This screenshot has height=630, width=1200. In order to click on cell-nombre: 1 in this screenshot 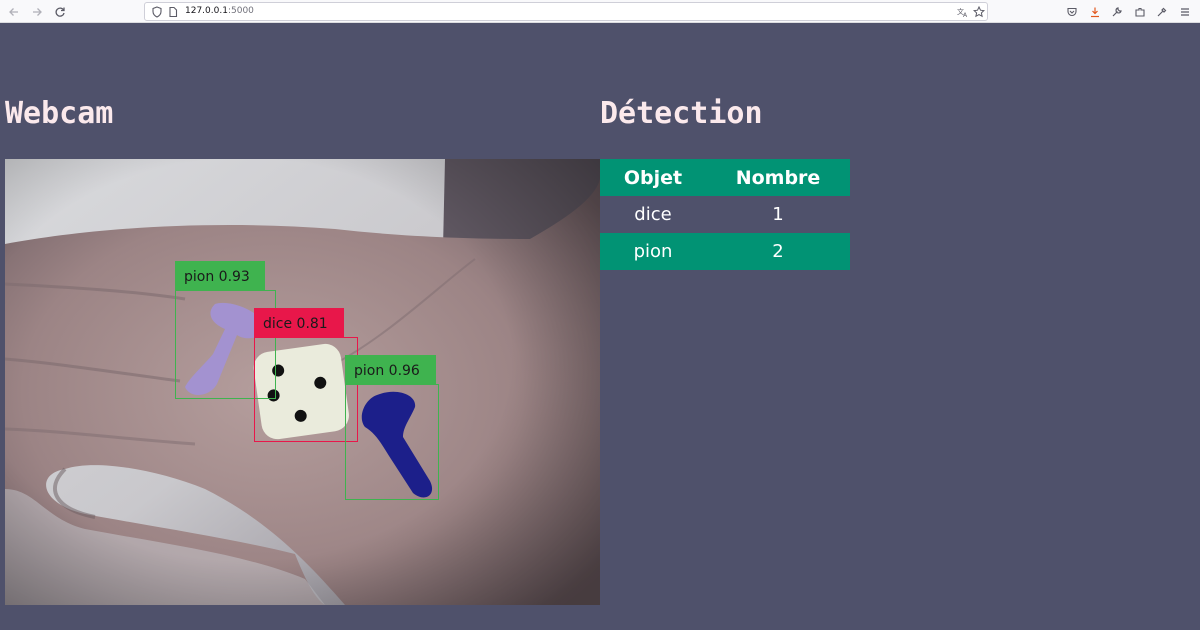, I will do `click(778, 214)`.